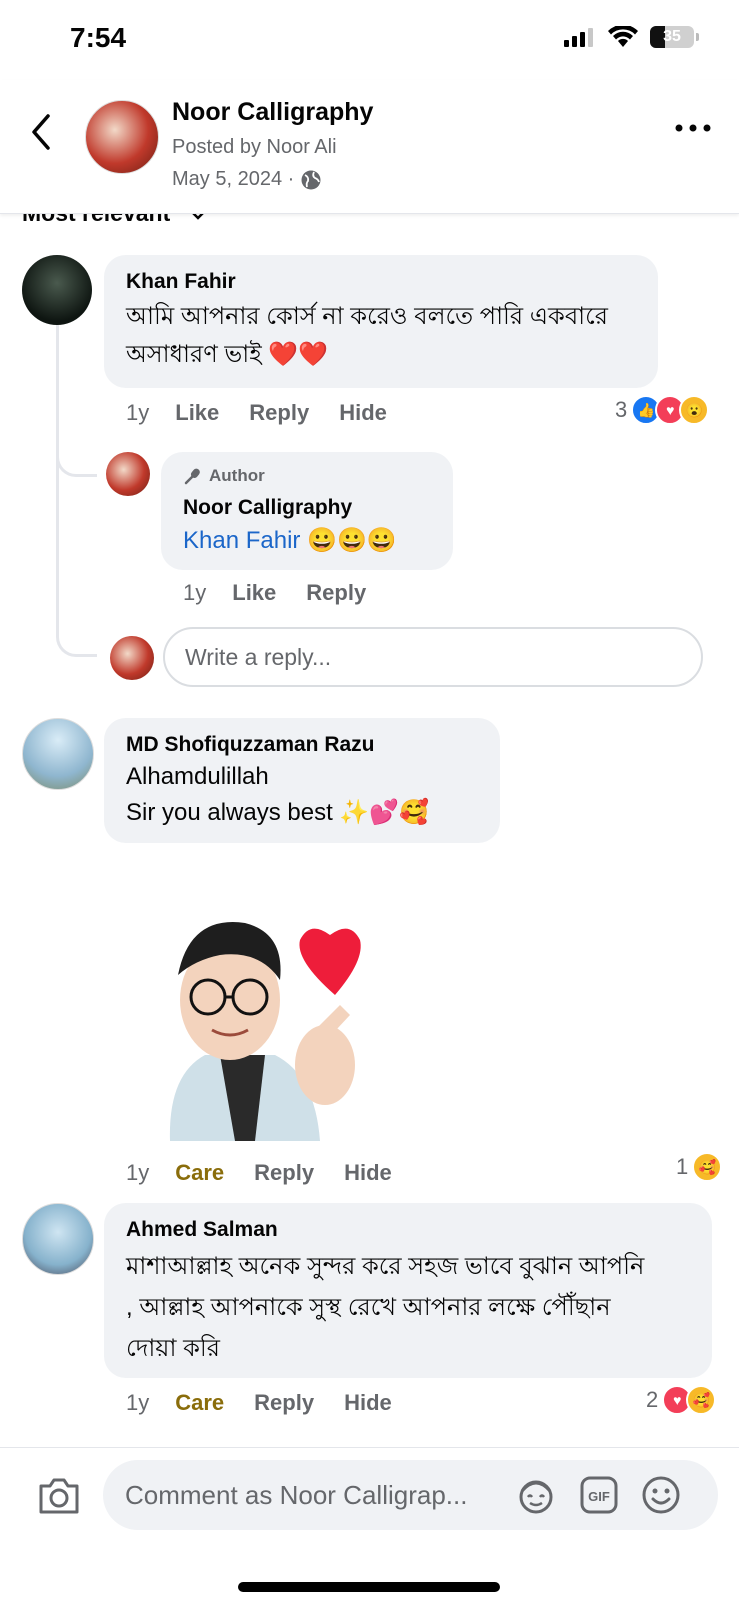 The height and width of the screenshot is (1601, 739). I want to click on reply-author-name: Noor Calligraphy, so click(267, 508).